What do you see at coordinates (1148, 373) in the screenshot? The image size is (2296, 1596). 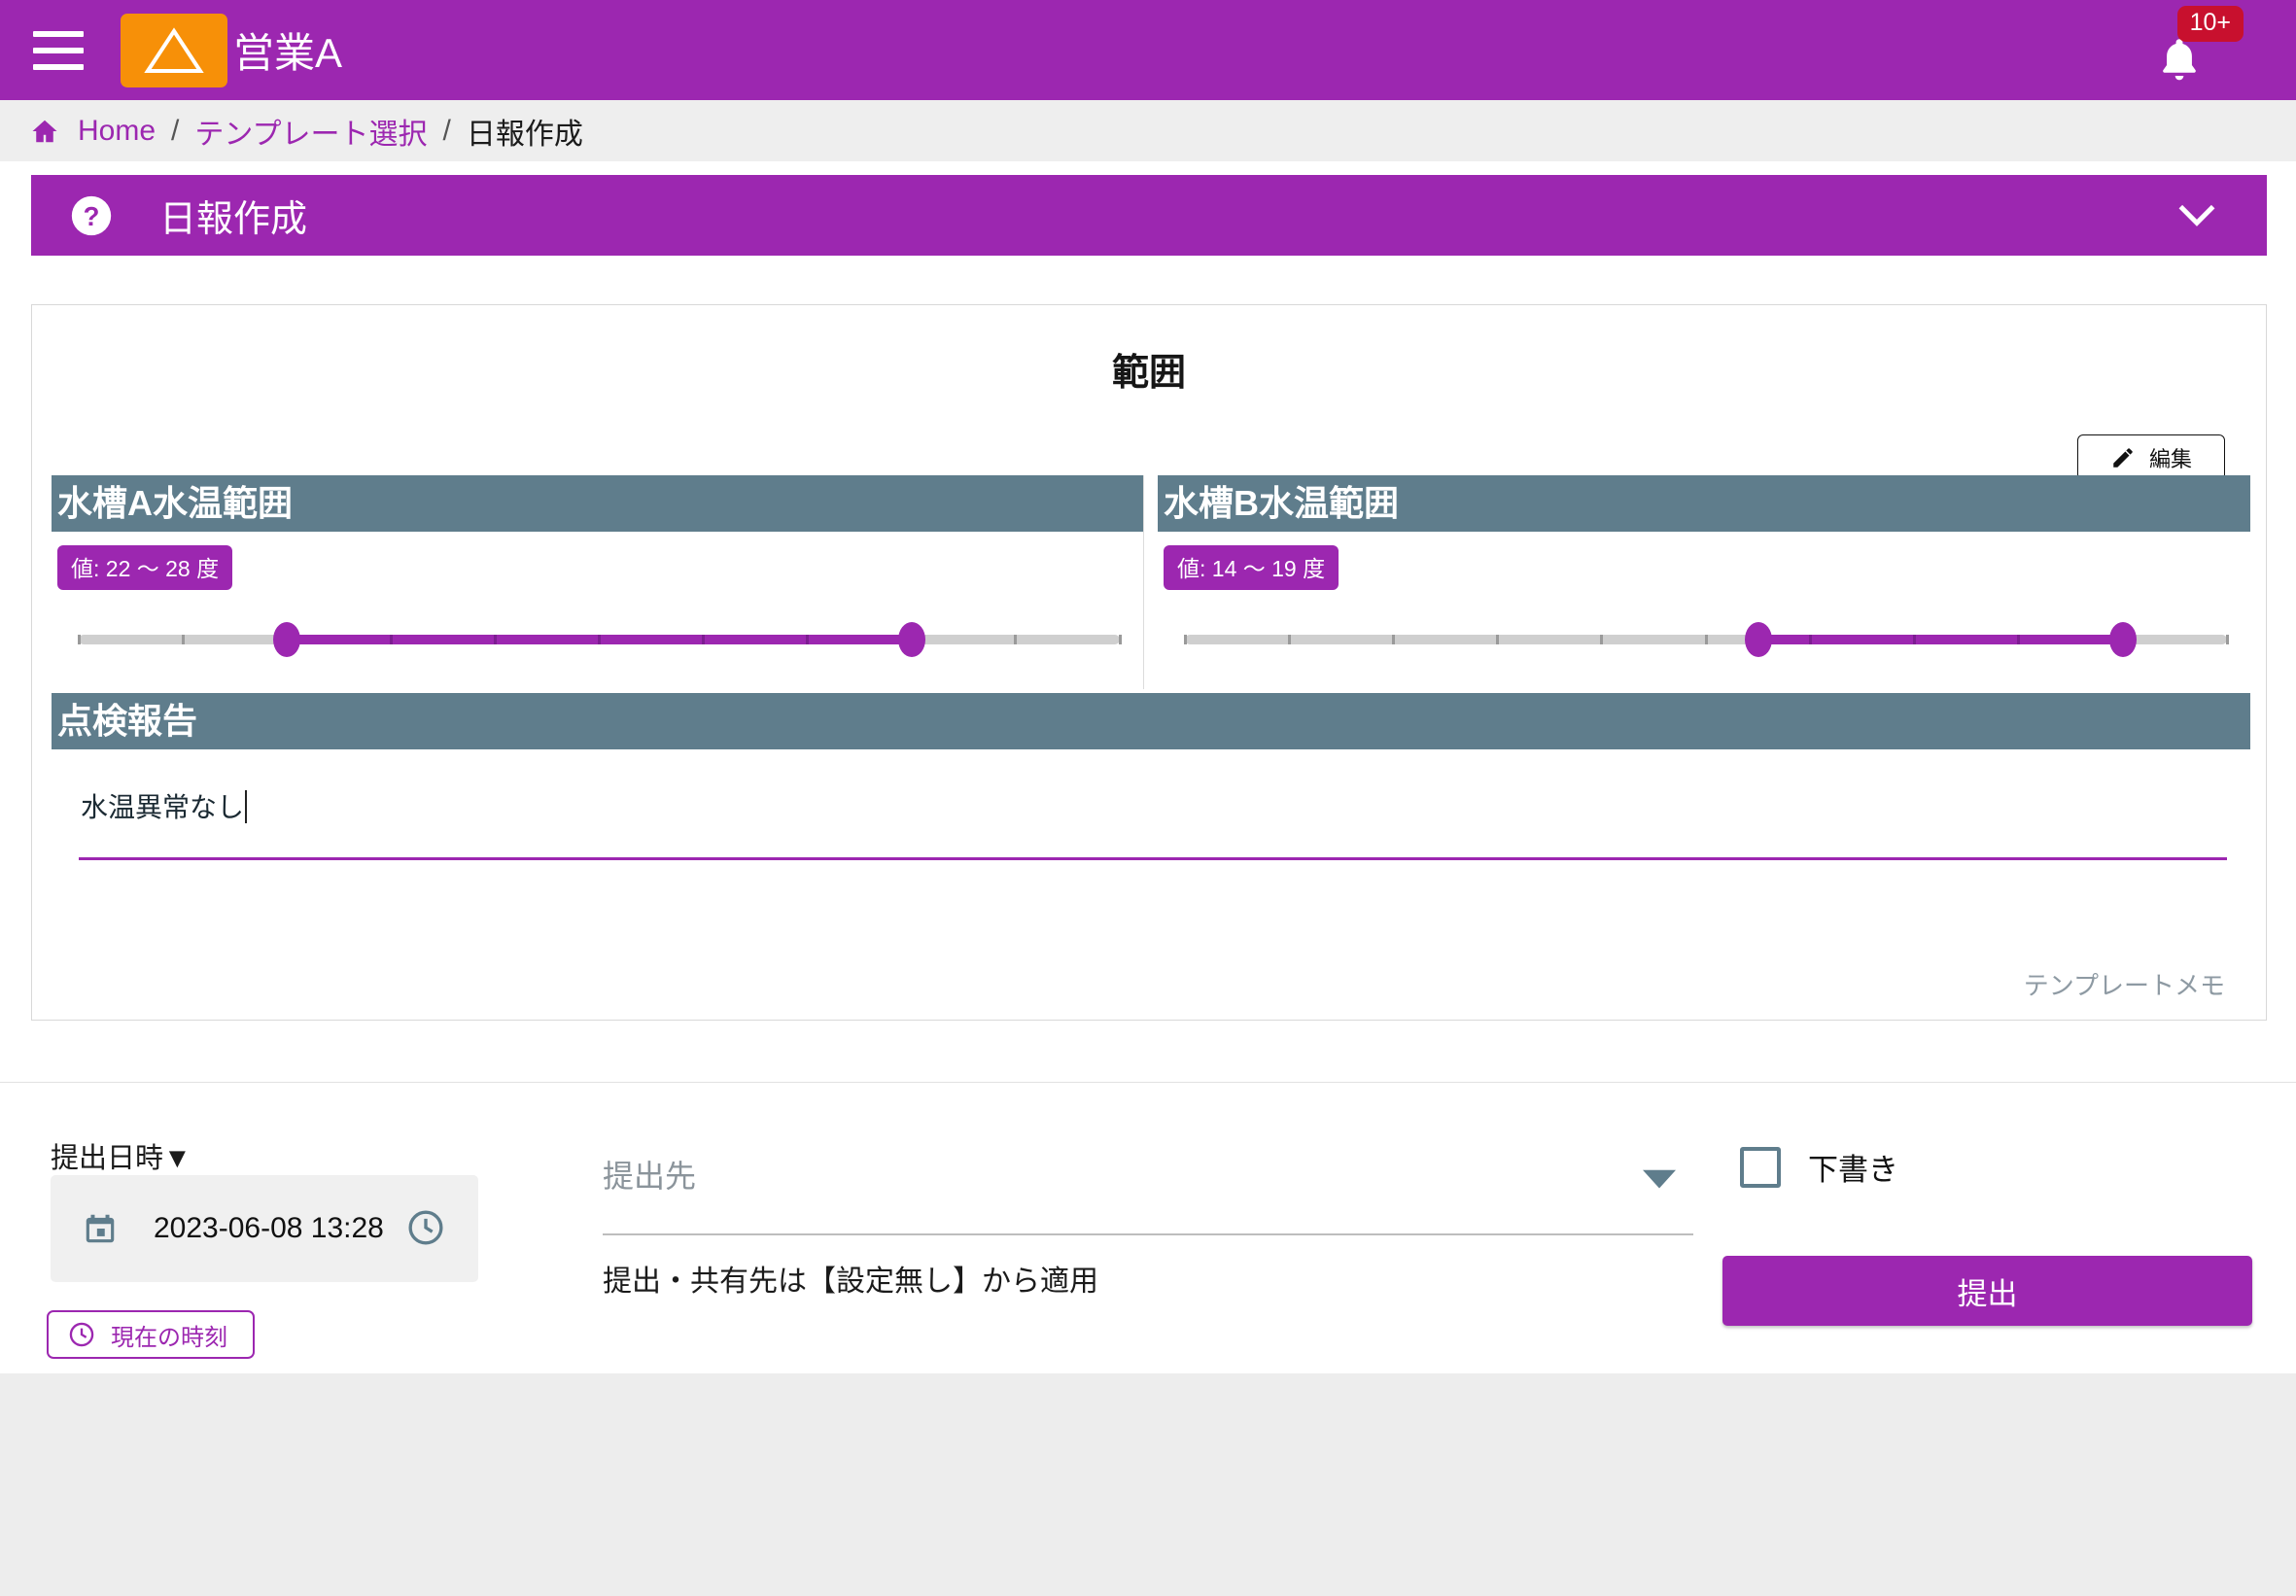 I see `card-title: 範囲` at bounding box center [1148, 373].